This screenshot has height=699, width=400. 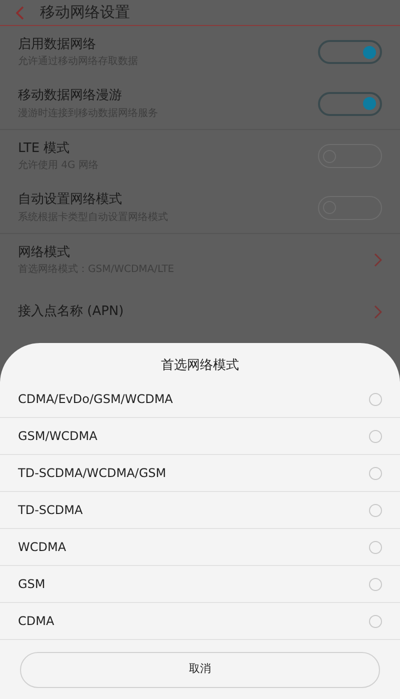 What do you see at coordinates (200, 399) in the screenshot?
I see `network-mode-option: CDMA/EvDo/GSM/WCDMA` at bounding box center [200, 399].